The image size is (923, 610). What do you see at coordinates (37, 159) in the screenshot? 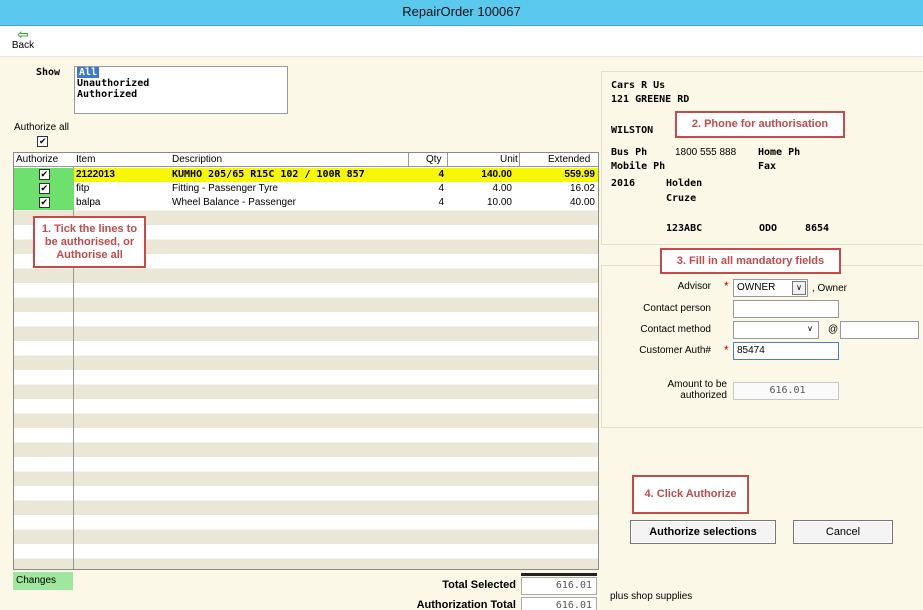
I see `col-authorize: Authorize` at bounding box center [37, 159].